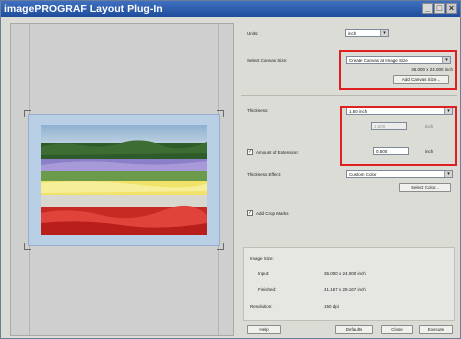  What do you see at coordinates (439, 8) in the screenshot?
I see `maximize-icon: □` at bounding box center [439, 8].